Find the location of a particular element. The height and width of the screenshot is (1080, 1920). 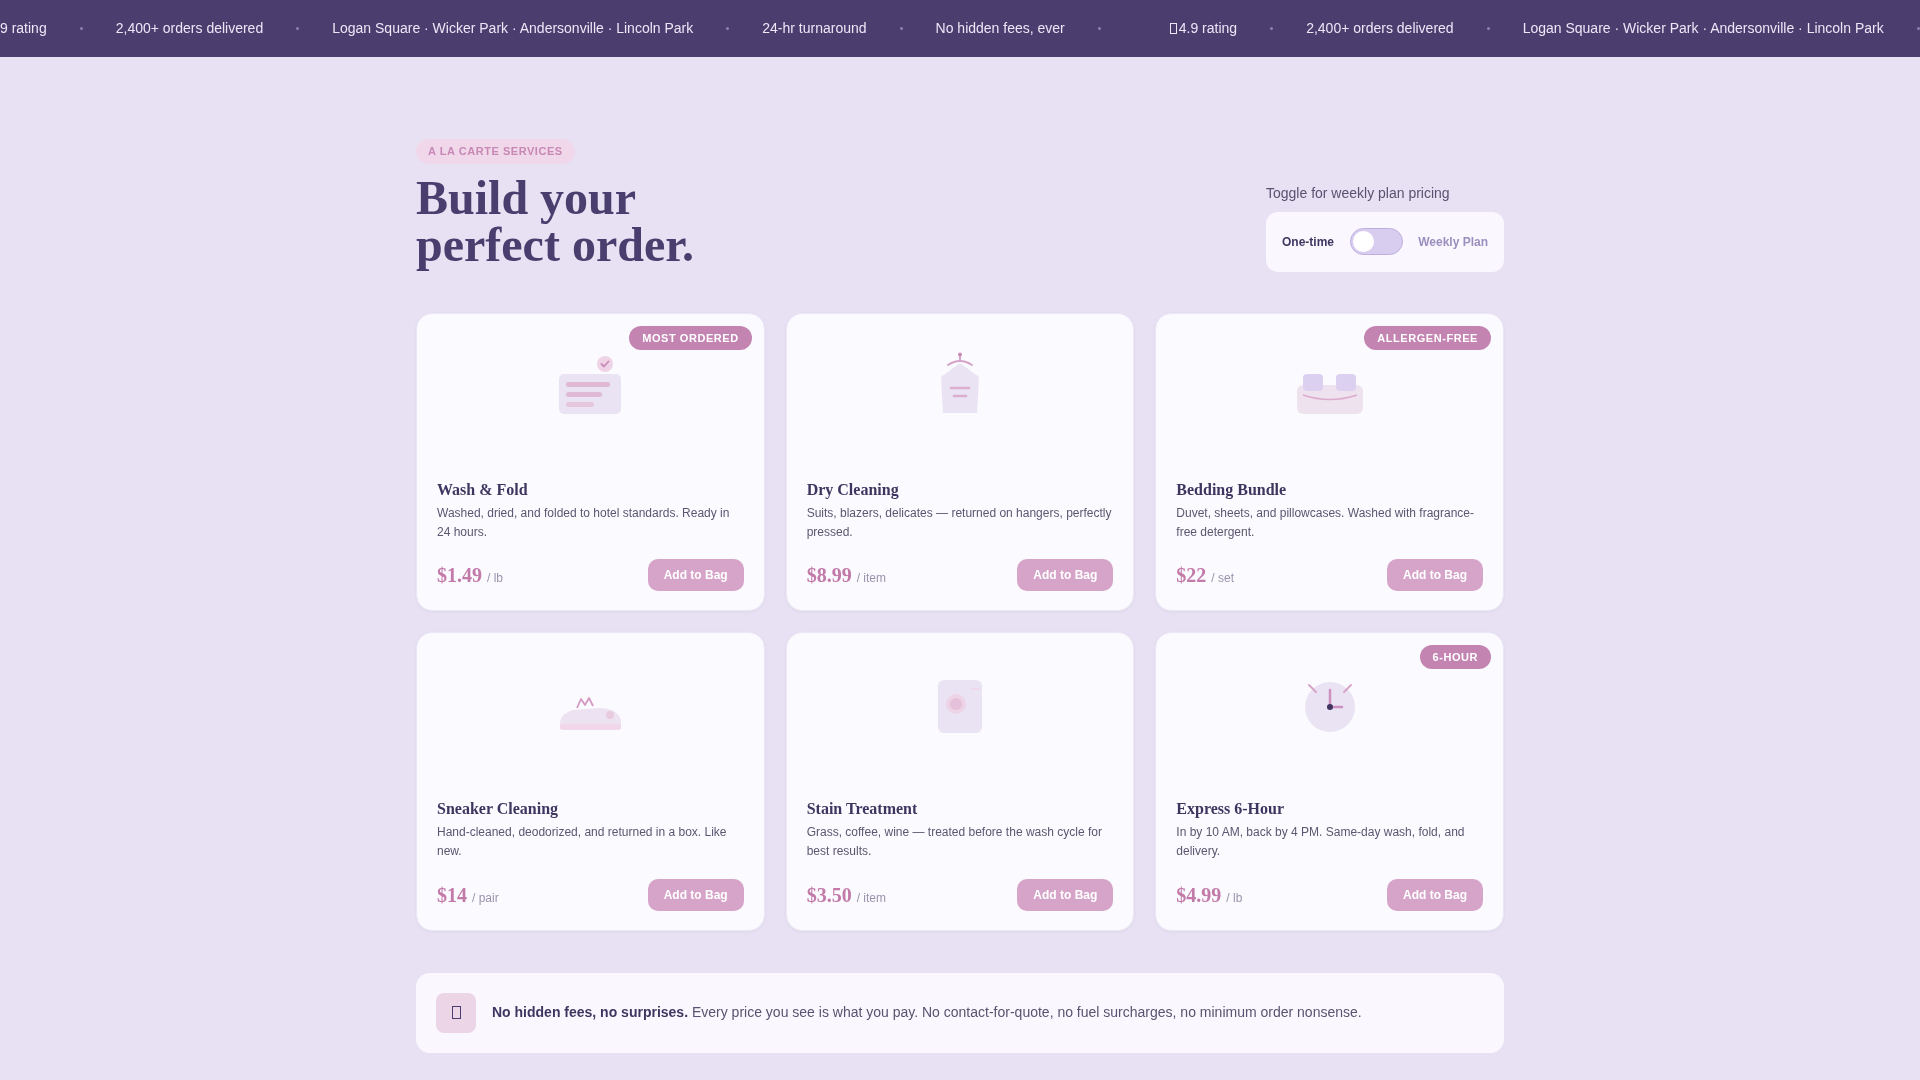

sneaker-icon is located at coordinates (590, 713).